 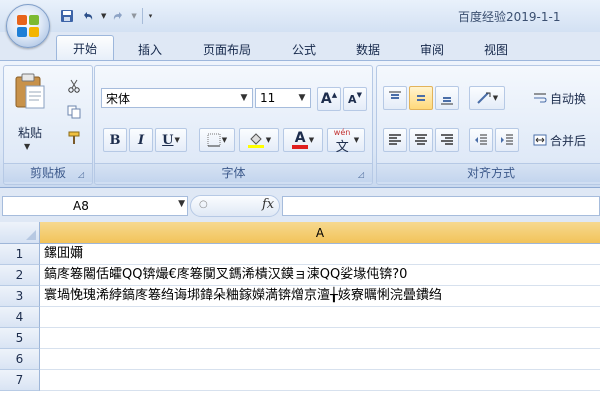 What do you see at coordinates (30, 112) in the screenshot?
I see `paste-button: 粘贴 ▼` at bounding box center [30, 112].